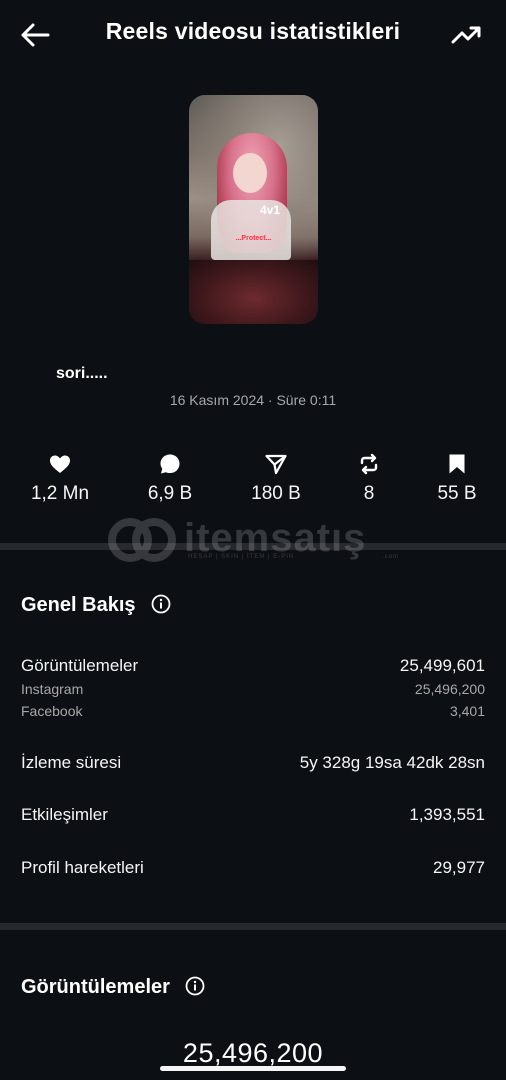  I want to click on stat-saves-value: 55 B, so click(457, 493).